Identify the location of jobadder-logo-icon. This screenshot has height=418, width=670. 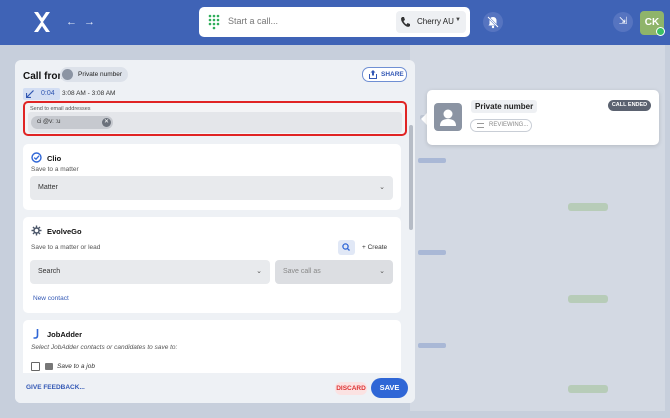
(36, 334).